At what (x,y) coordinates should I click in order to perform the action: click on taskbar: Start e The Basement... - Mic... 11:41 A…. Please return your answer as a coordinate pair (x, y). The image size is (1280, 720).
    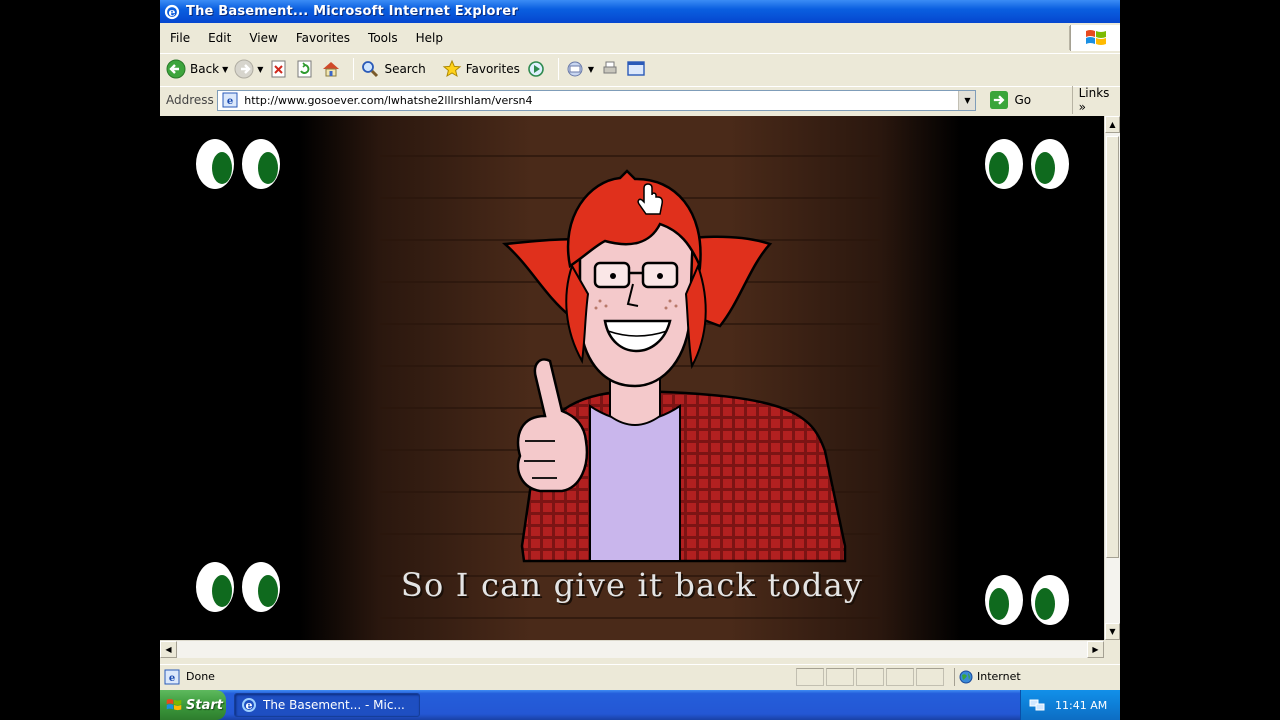
    Looking at the image, I should click on (640, 705).